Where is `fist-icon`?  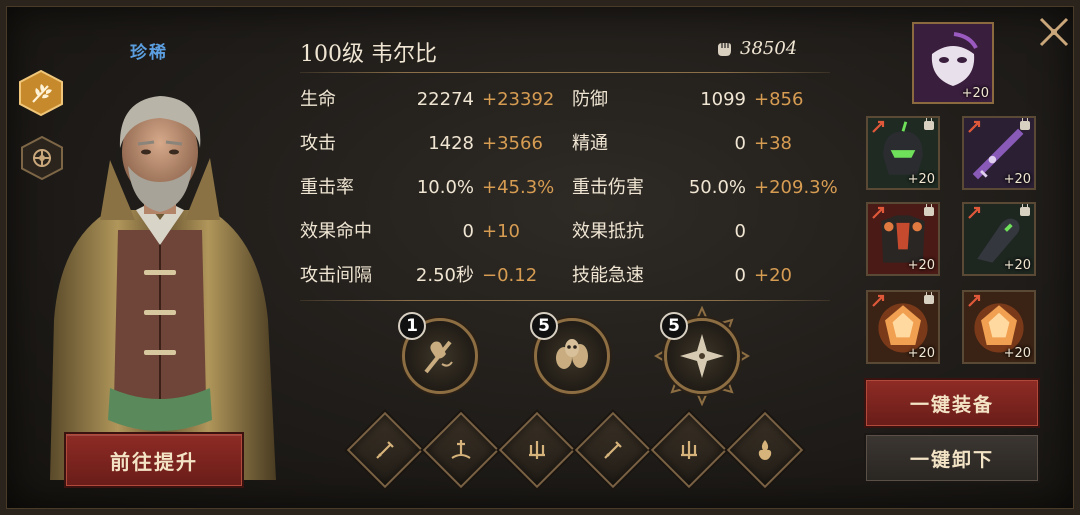
fist-icon is located at coordinates (724, 49).